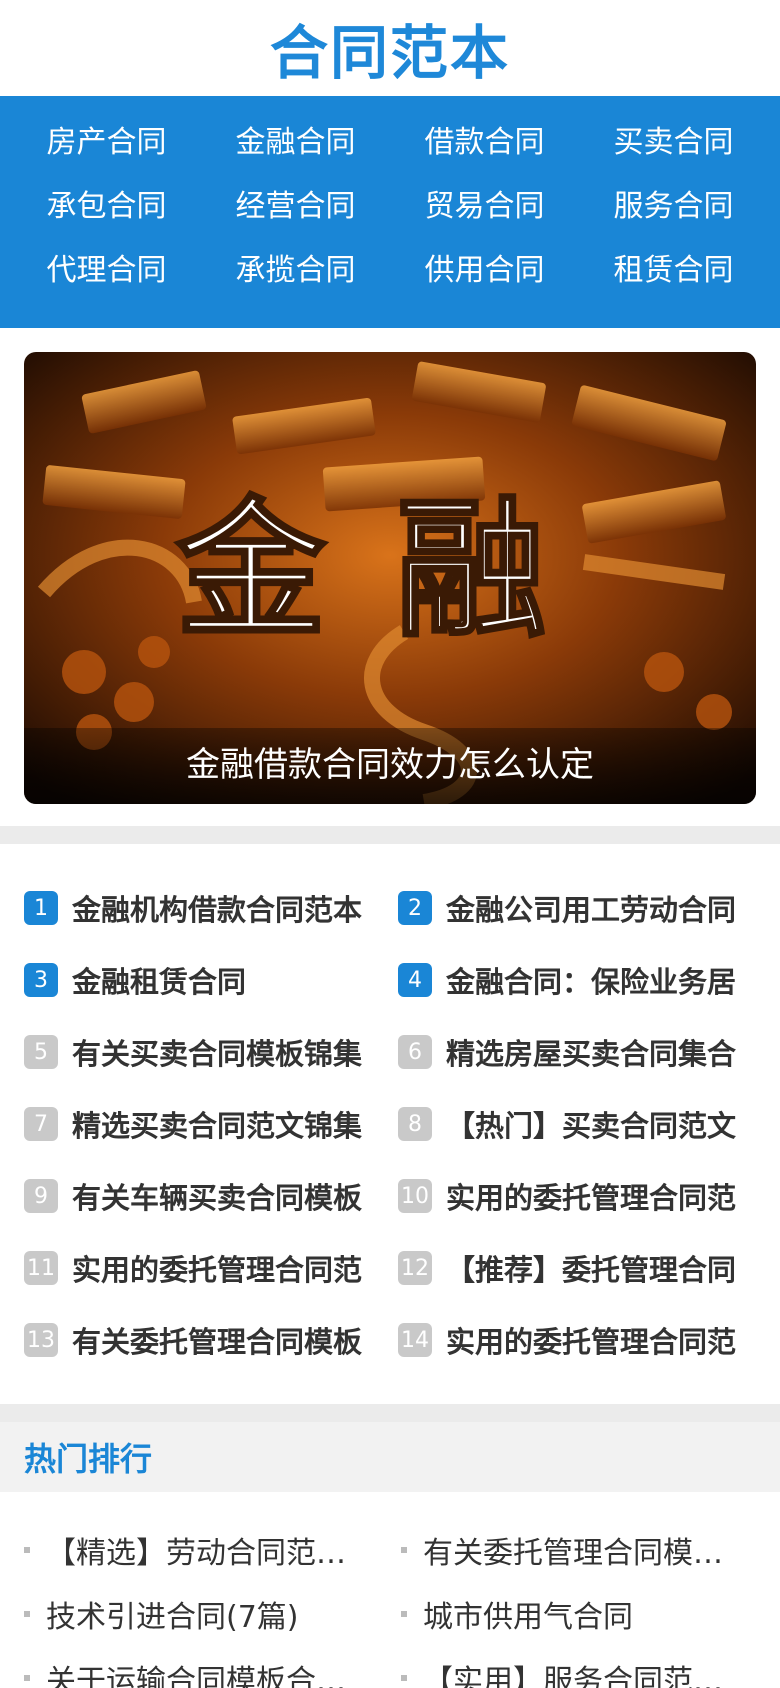  I want to click on rank-badge: 14, so click(415, 1340).